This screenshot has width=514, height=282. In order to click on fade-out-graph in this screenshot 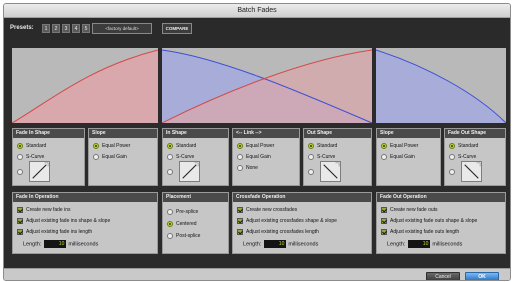, I will do `click(441, 85)`.